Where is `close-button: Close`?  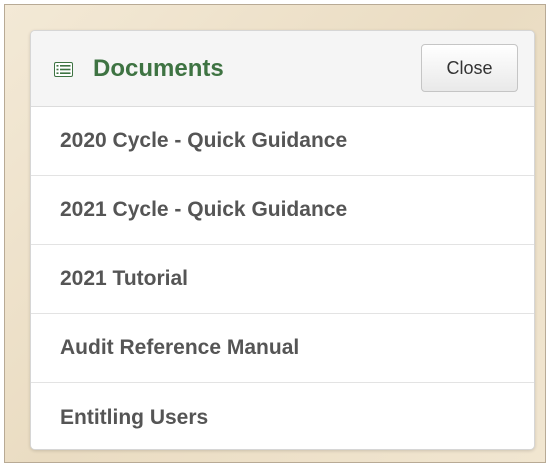
close-button: Close is located at coordinates (469, 68).